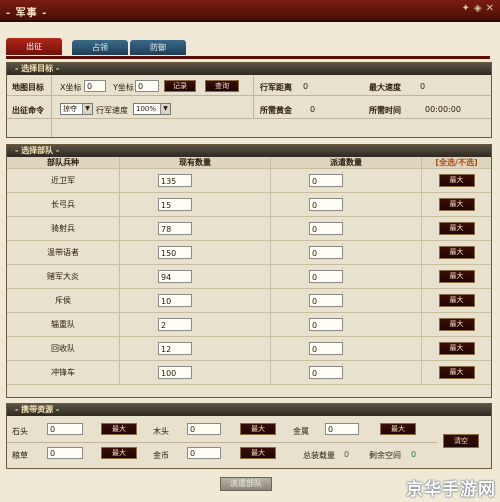  I want to click on tab-expedition: 出征, so click(34, 46).